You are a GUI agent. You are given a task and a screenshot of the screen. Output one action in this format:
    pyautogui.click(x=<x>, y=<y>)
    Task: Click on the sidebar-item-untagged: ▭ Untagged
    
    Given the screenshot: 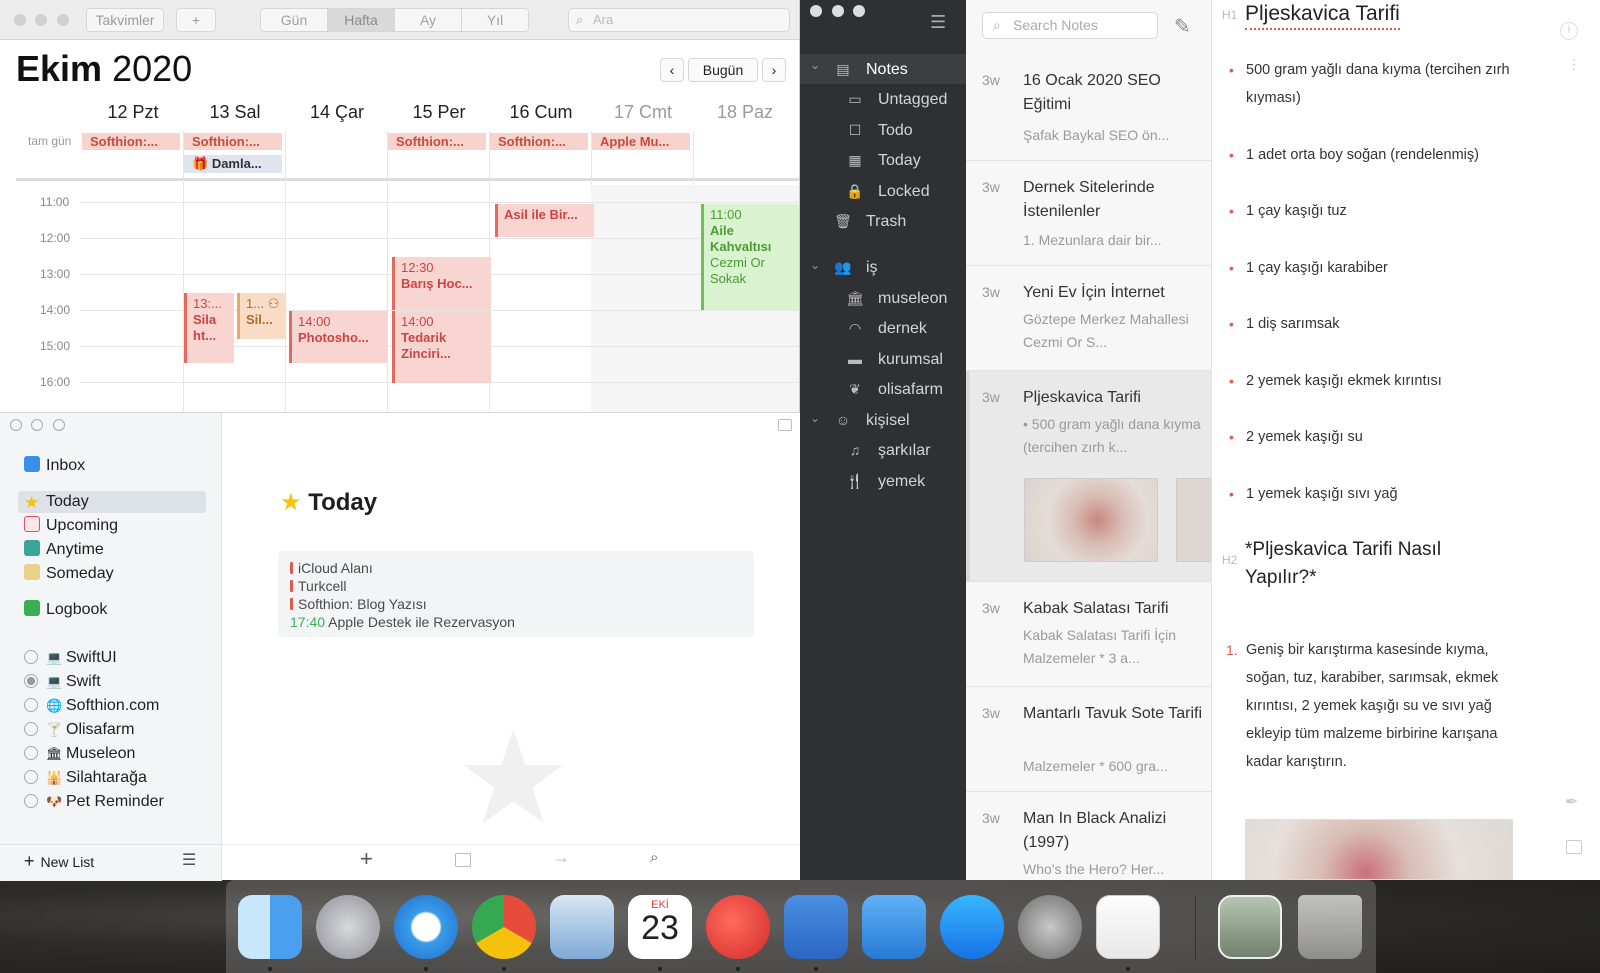 What is the action you would take?
    pyautogui.click(x=896, y=99)
    